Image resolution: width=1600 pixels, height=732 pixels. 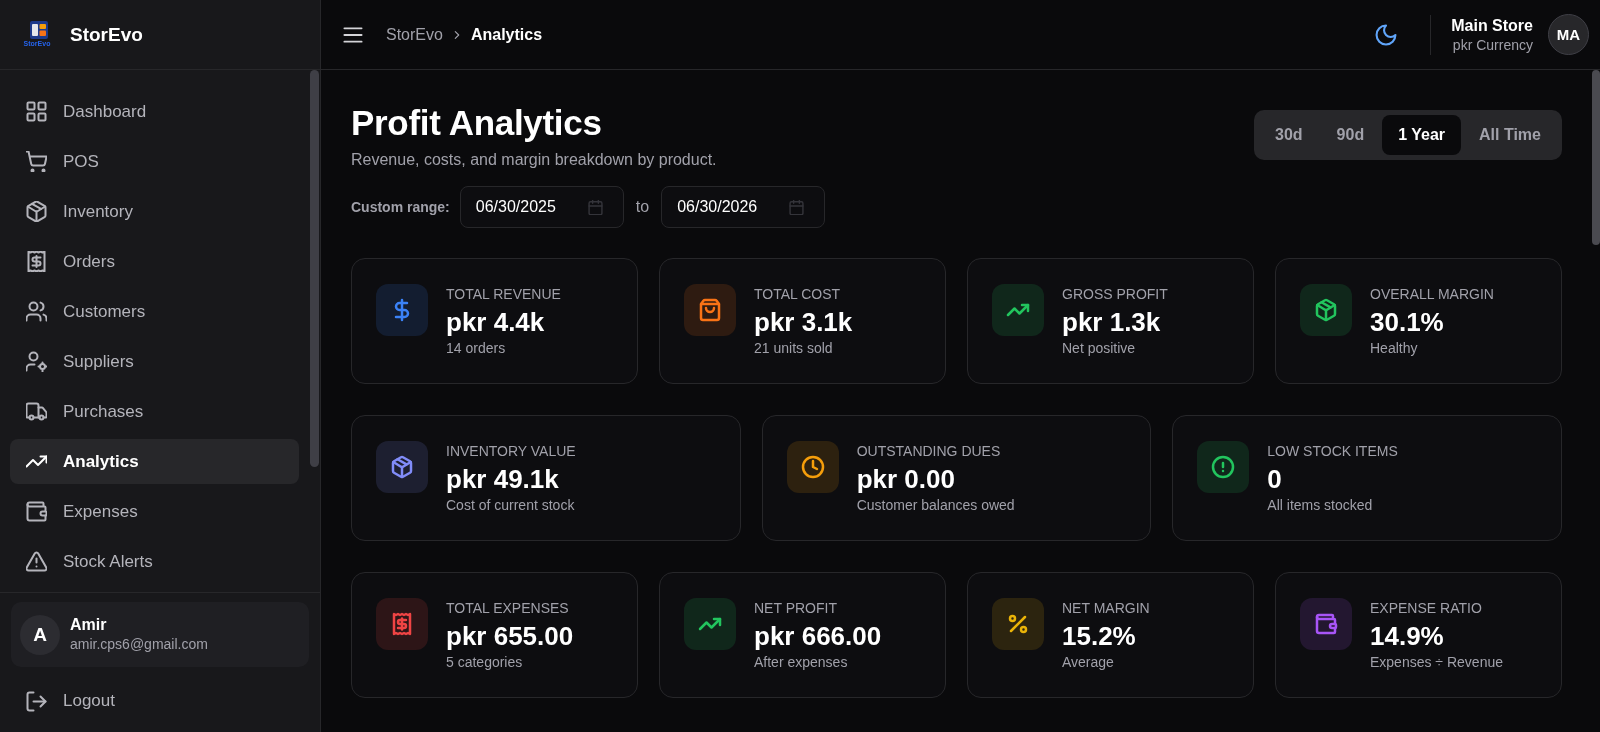 What do you see at coordinates (36, 411) in the screenshot?
I see `truck-icon` at bounding box center [36, 411].